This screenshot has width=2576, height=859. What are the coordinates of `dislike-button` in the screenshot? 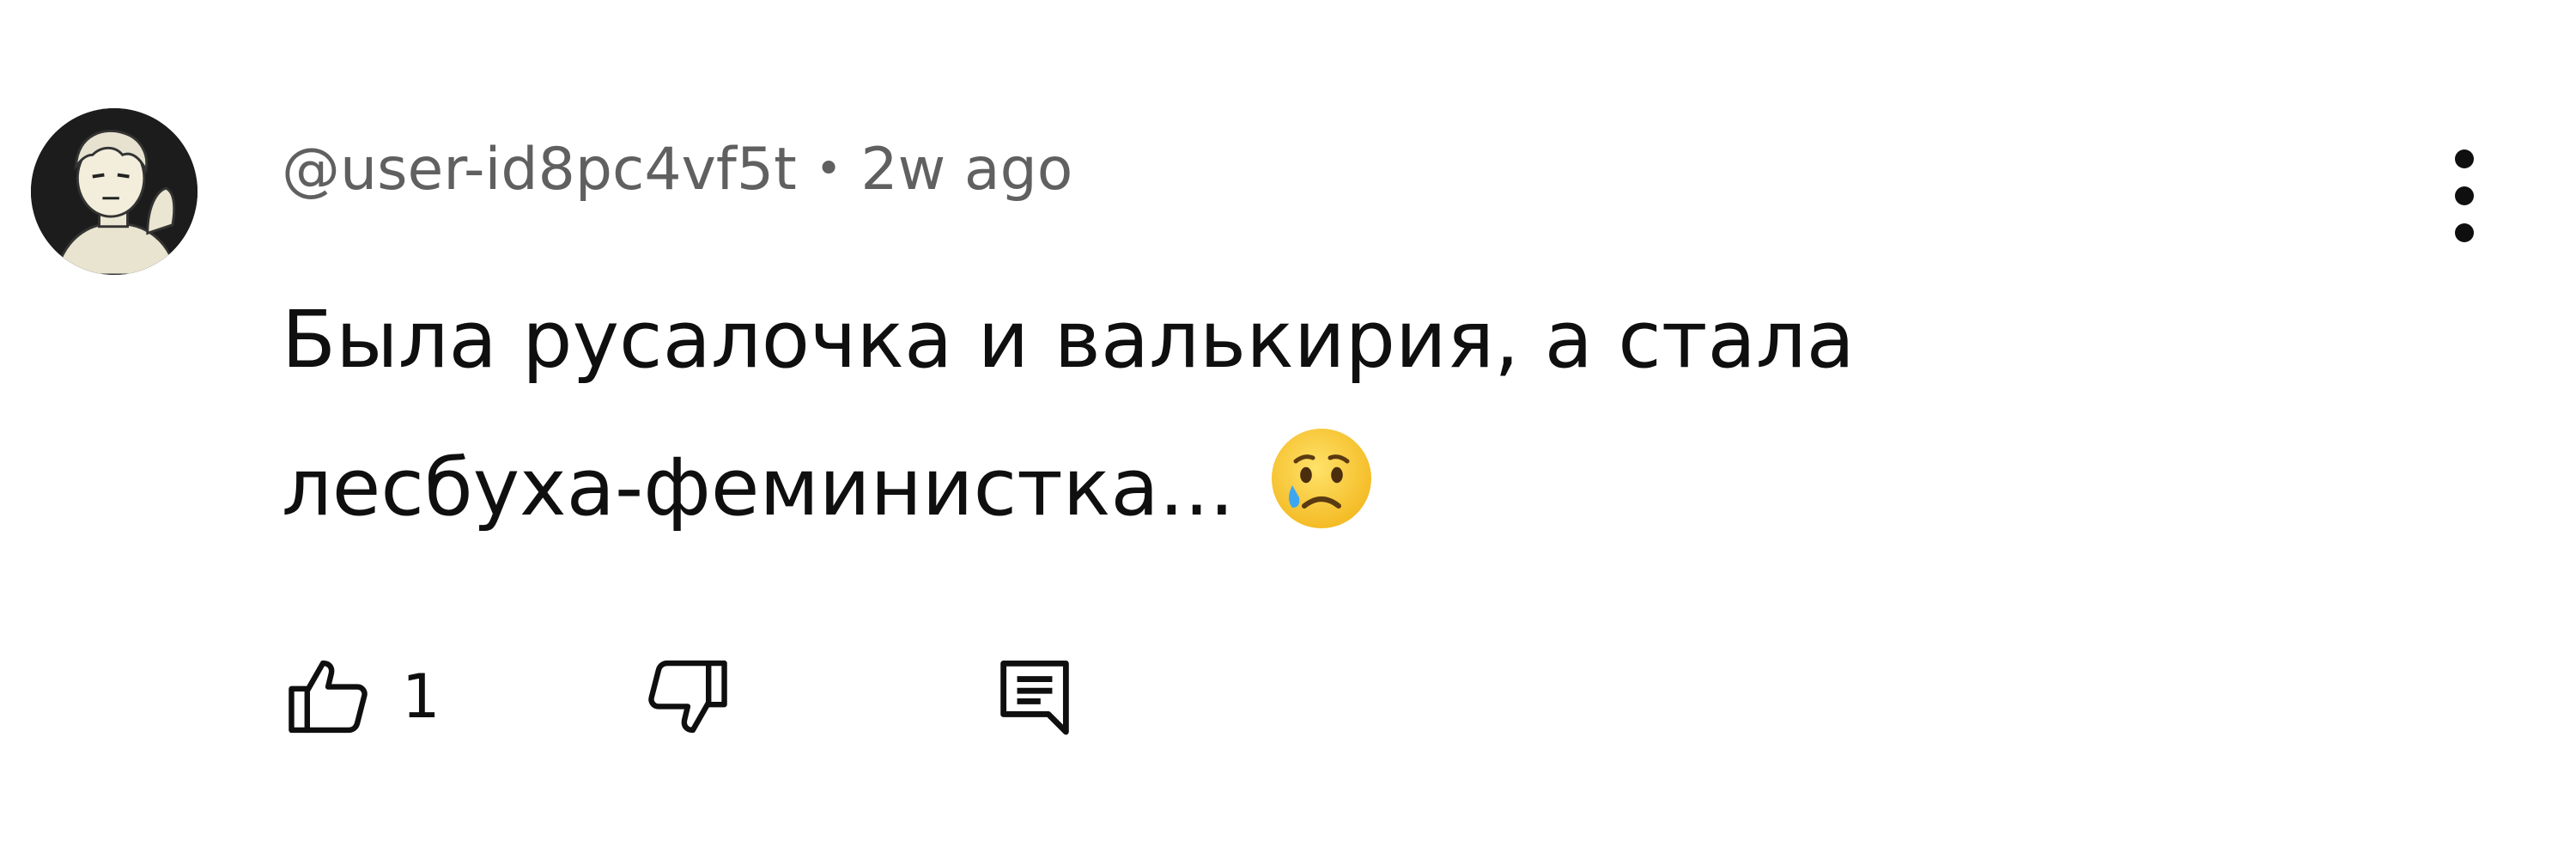 It's located at (687, 697).